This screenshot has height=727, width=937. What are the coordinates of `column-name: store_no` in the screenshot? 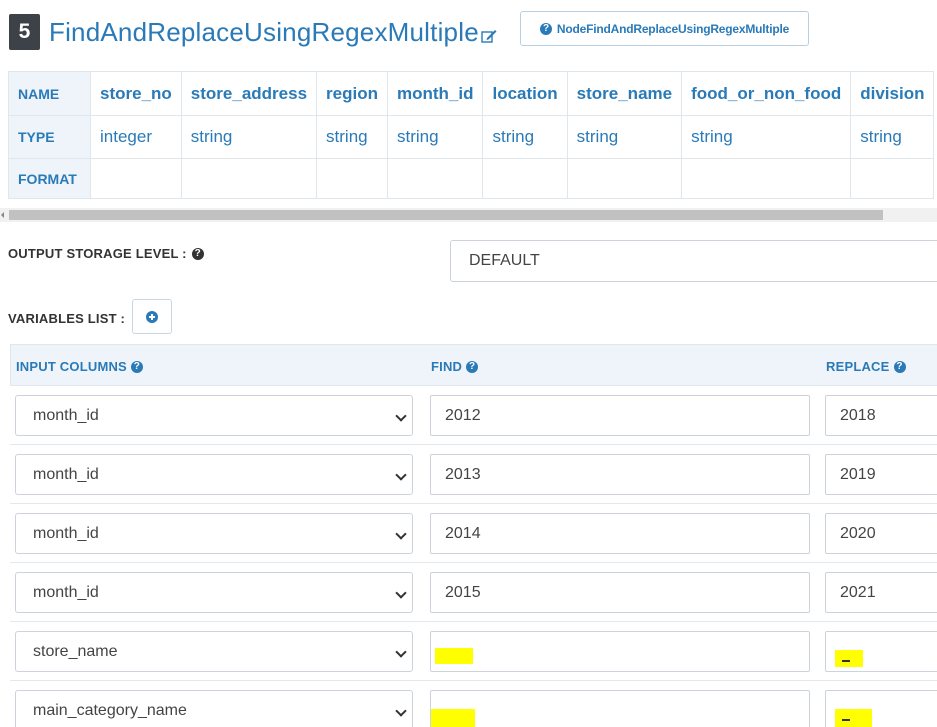 It's located at (136, 93).